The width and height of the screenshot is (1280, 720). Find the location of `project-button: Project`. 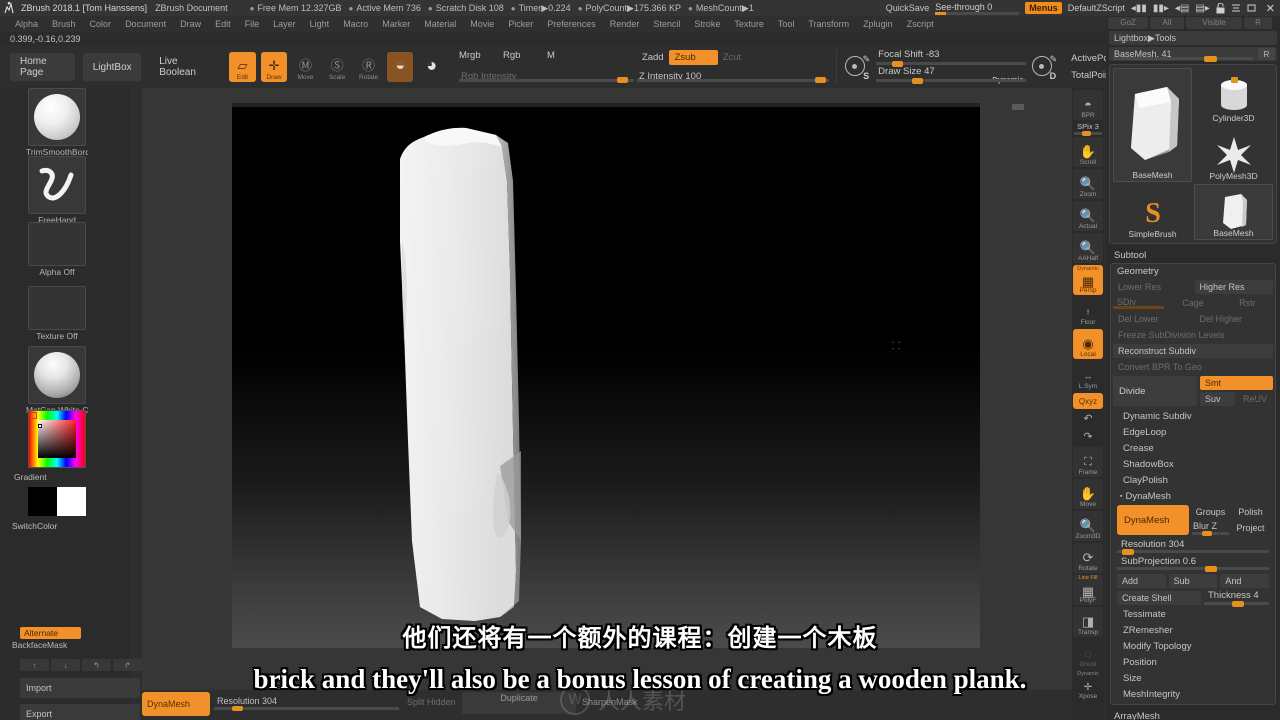

project-button: Project is located at coordinates (1250, 528).